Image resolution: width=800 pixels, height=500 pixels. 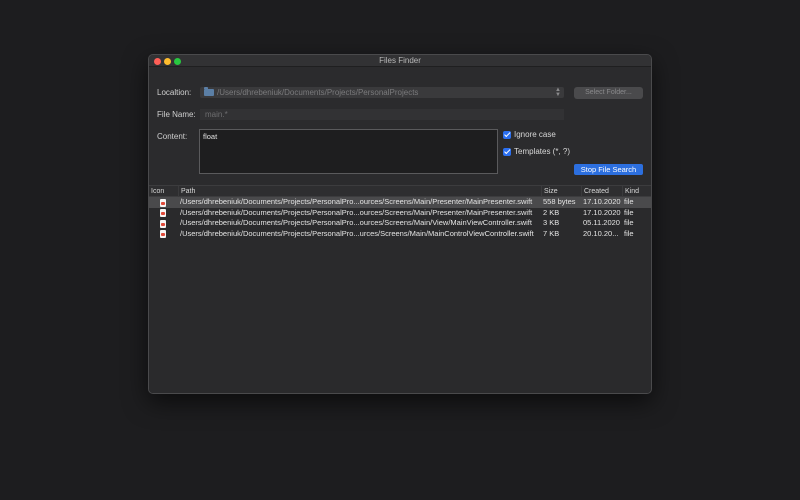 I want to click on row-size: 7 KB, so click(x=551, y=233).